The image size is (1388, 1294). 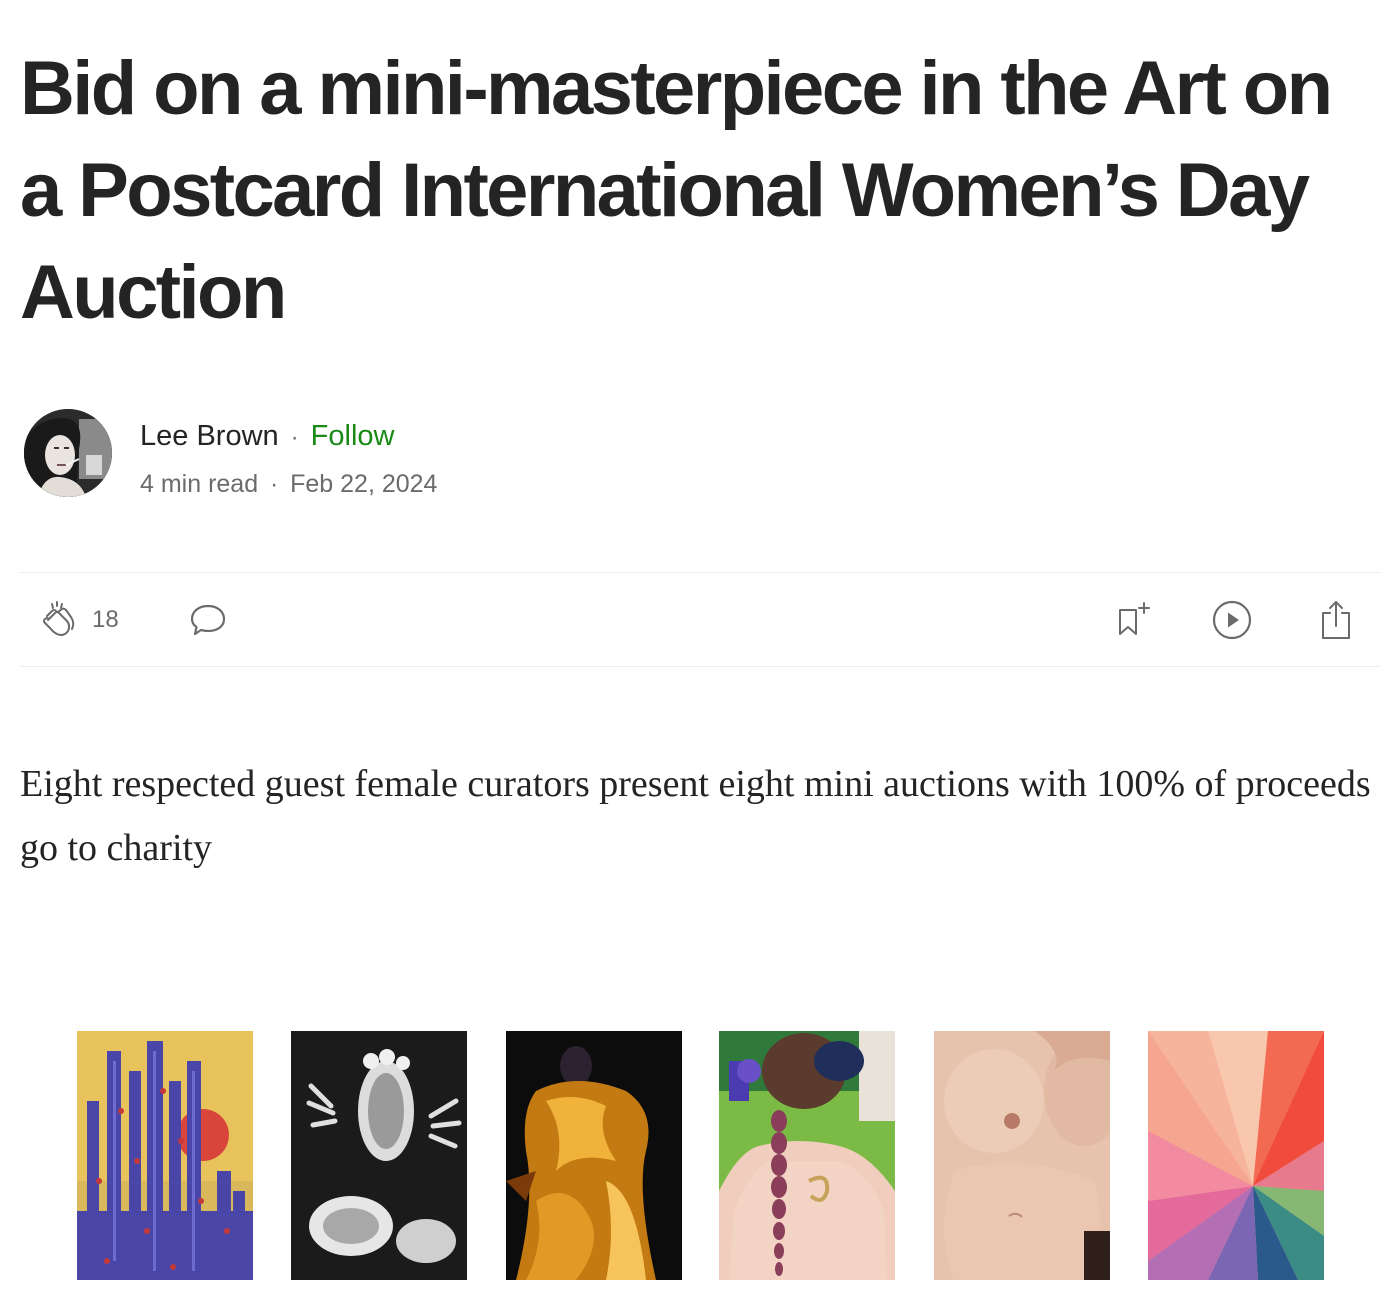 What do you see at coordinates (199, 484) in the screenshot?
I see `read-time: 4 min read` at bounding box center [199, 484].